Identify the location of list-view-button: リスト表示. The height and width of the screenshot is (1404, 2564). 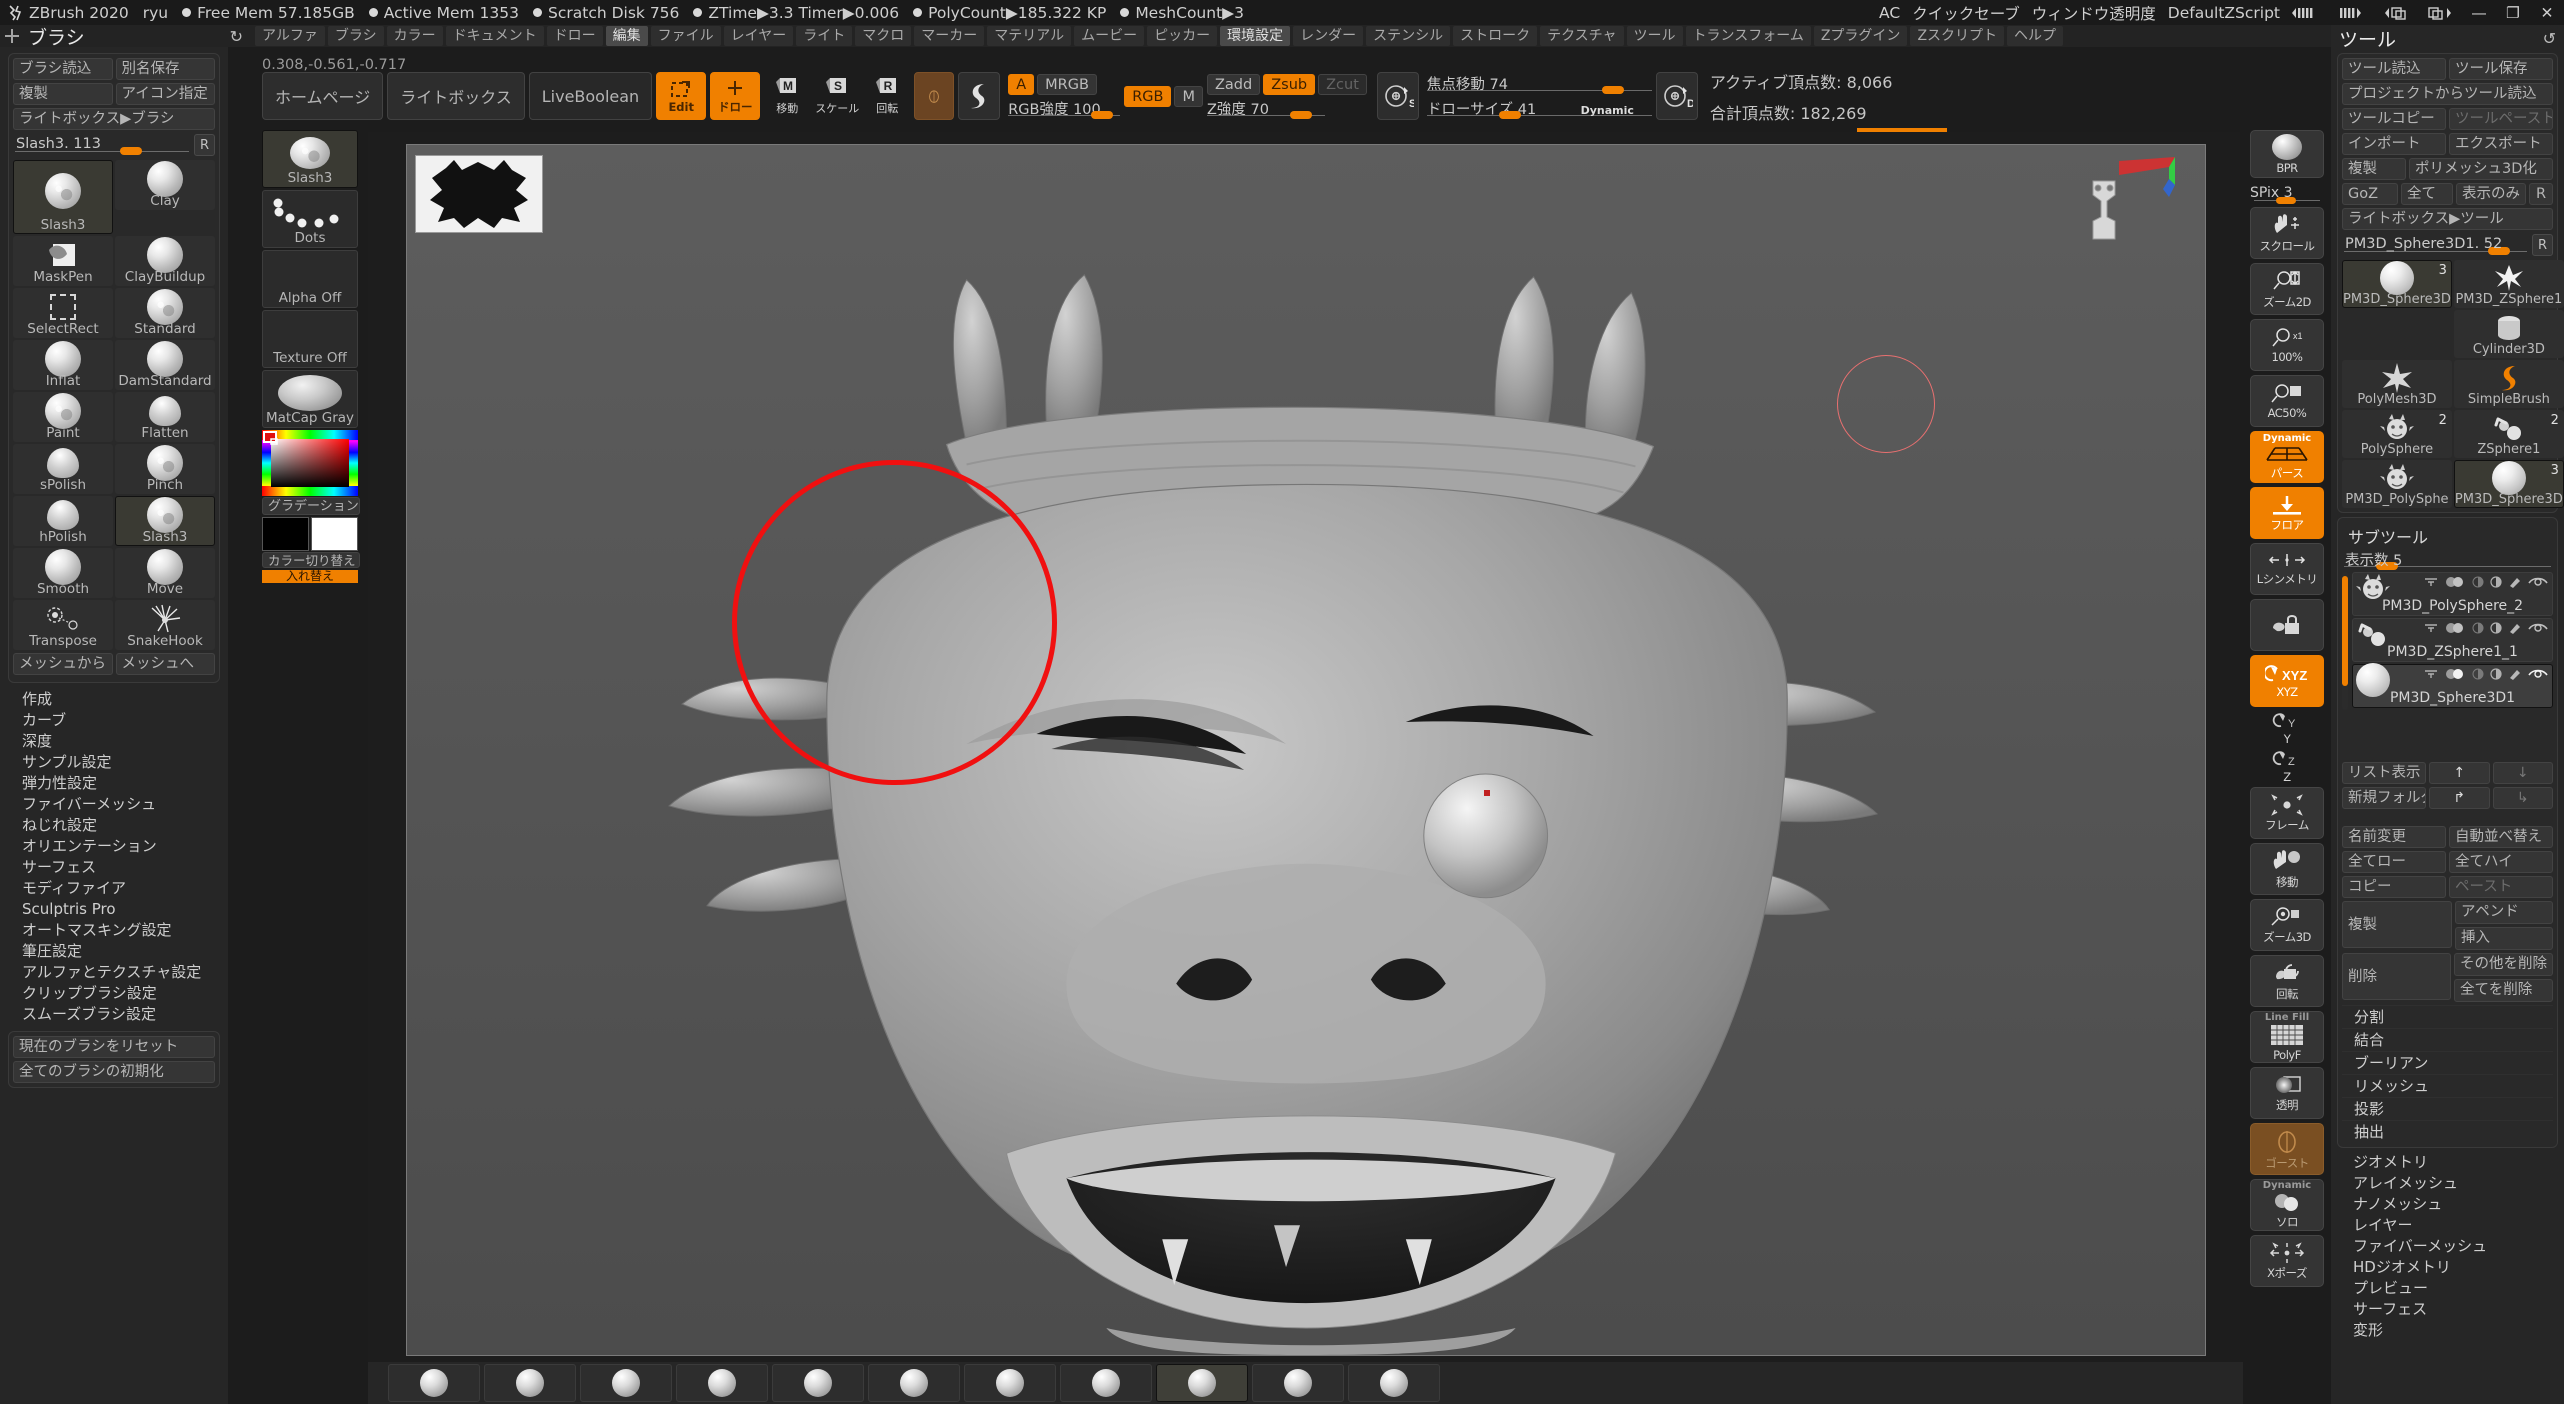
(2384, 773).